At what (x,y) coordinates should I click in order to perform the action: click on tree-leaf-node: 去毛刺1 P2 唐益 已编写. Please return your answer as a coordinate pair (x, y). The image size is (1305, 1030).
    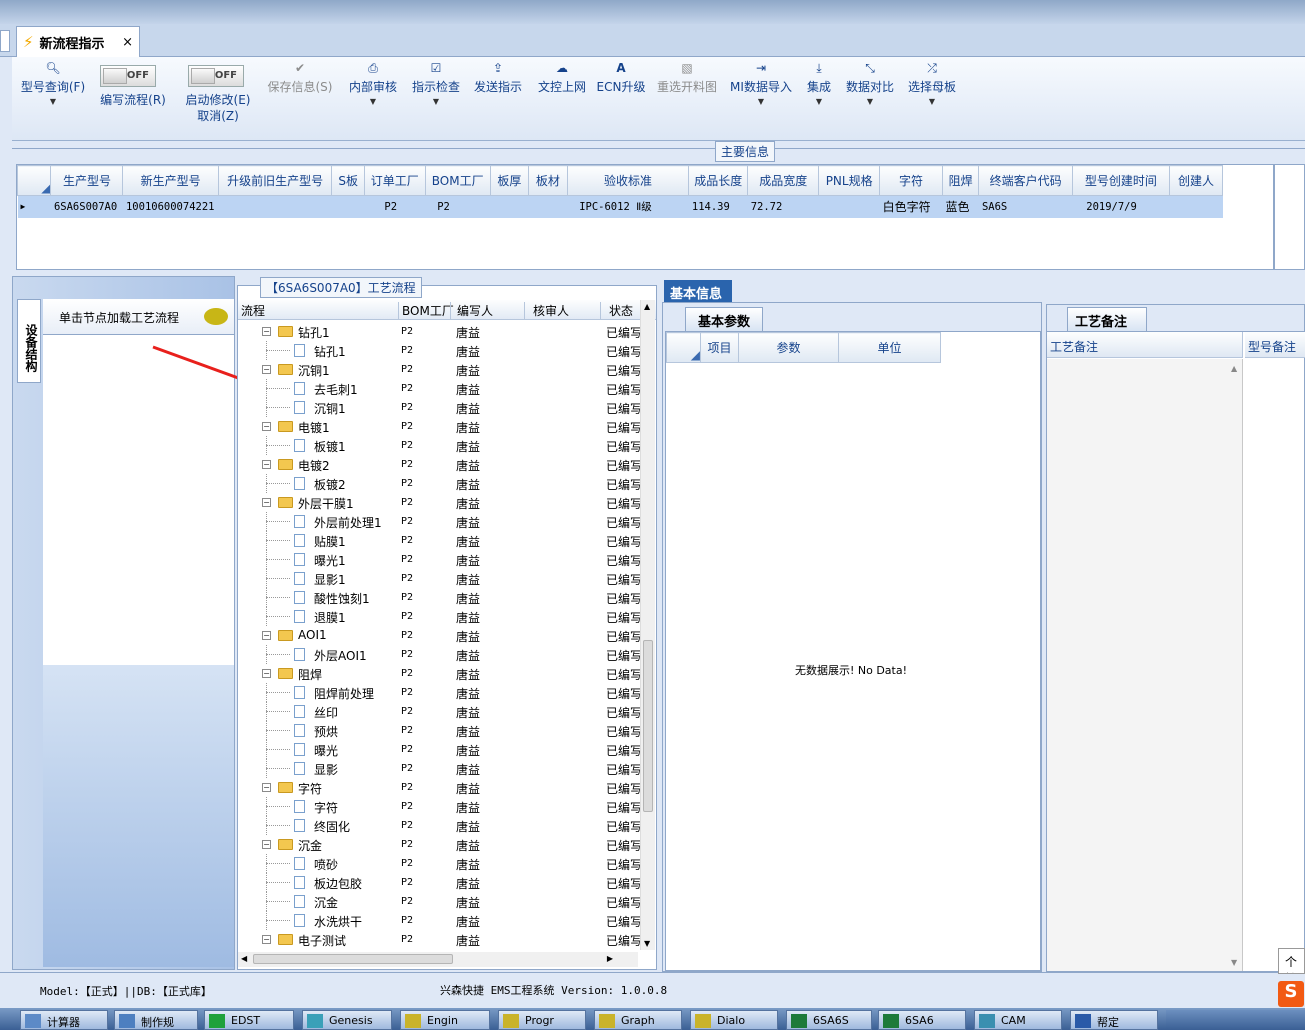
    Looking at the image, I should click on (439, 388).